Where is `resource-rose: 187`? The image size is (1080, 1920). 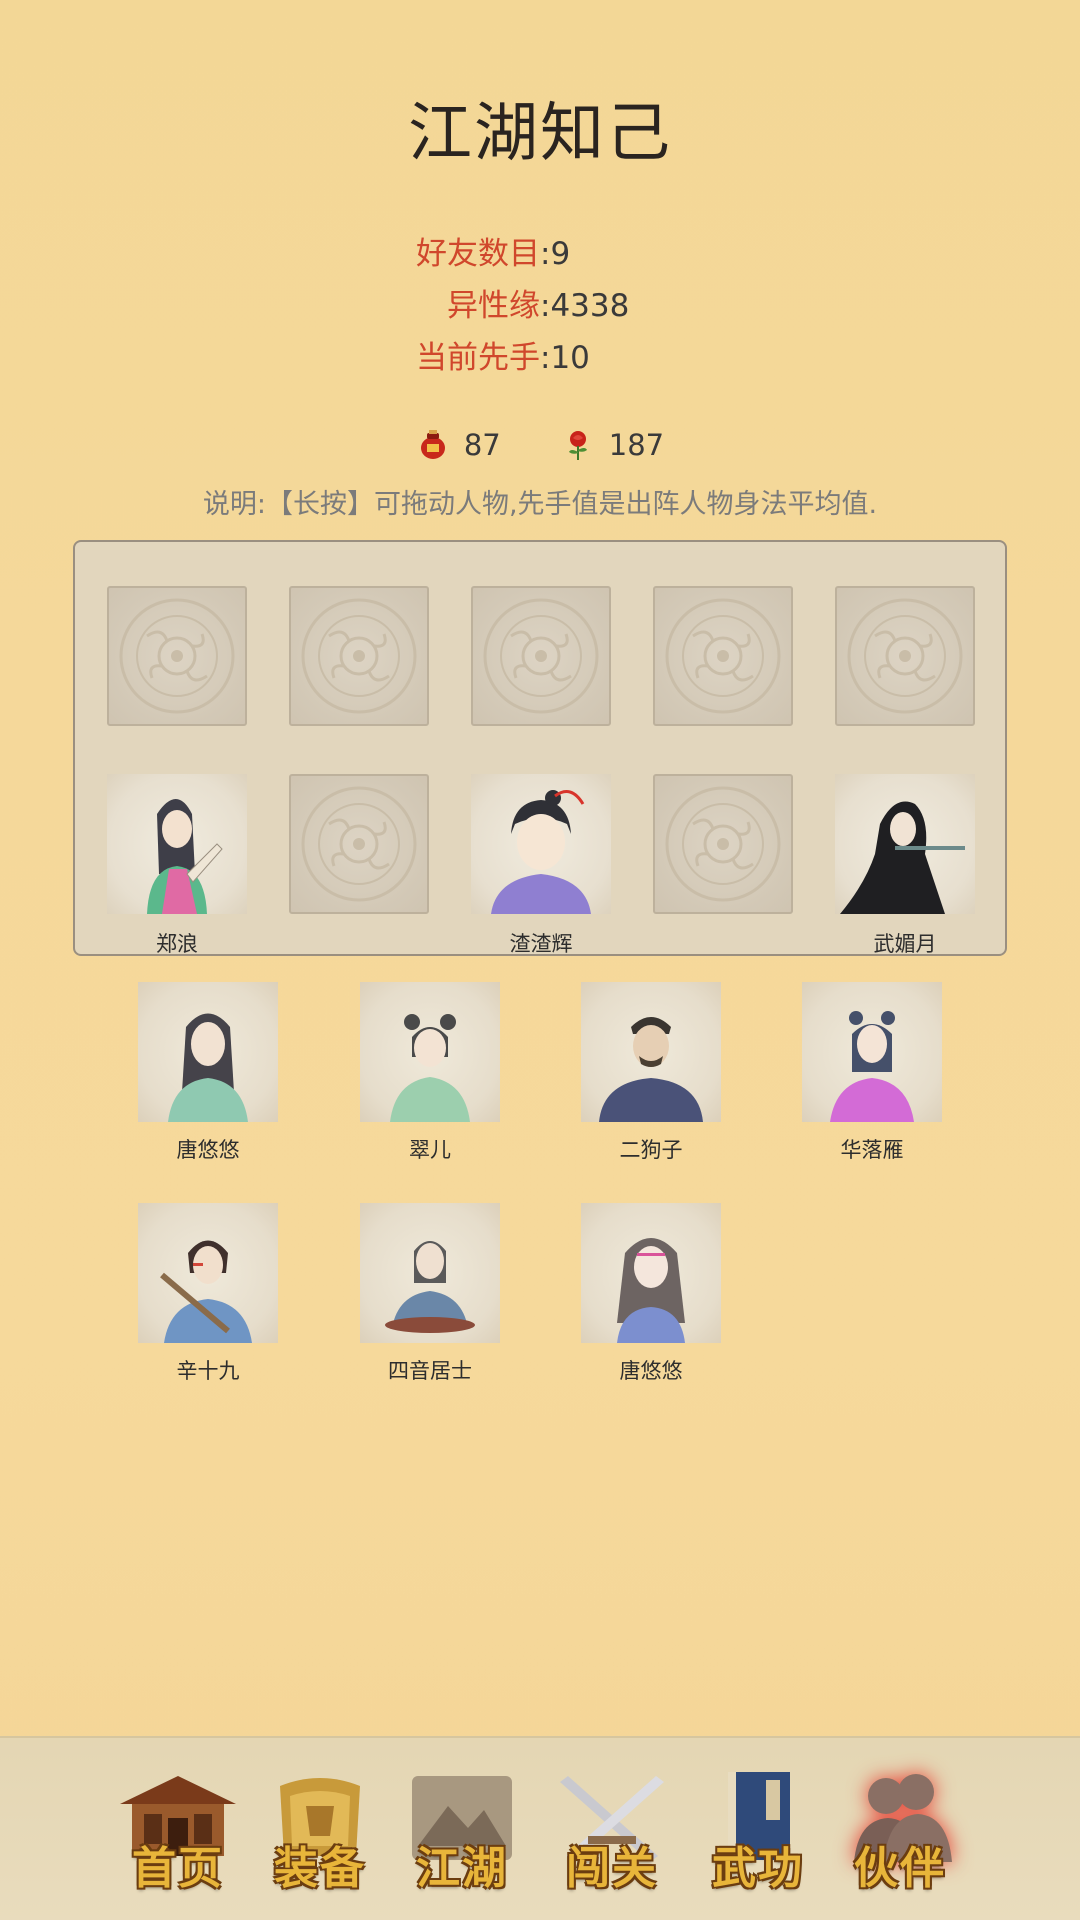
resource-rose: 187 is located at coordinates (612, 445).